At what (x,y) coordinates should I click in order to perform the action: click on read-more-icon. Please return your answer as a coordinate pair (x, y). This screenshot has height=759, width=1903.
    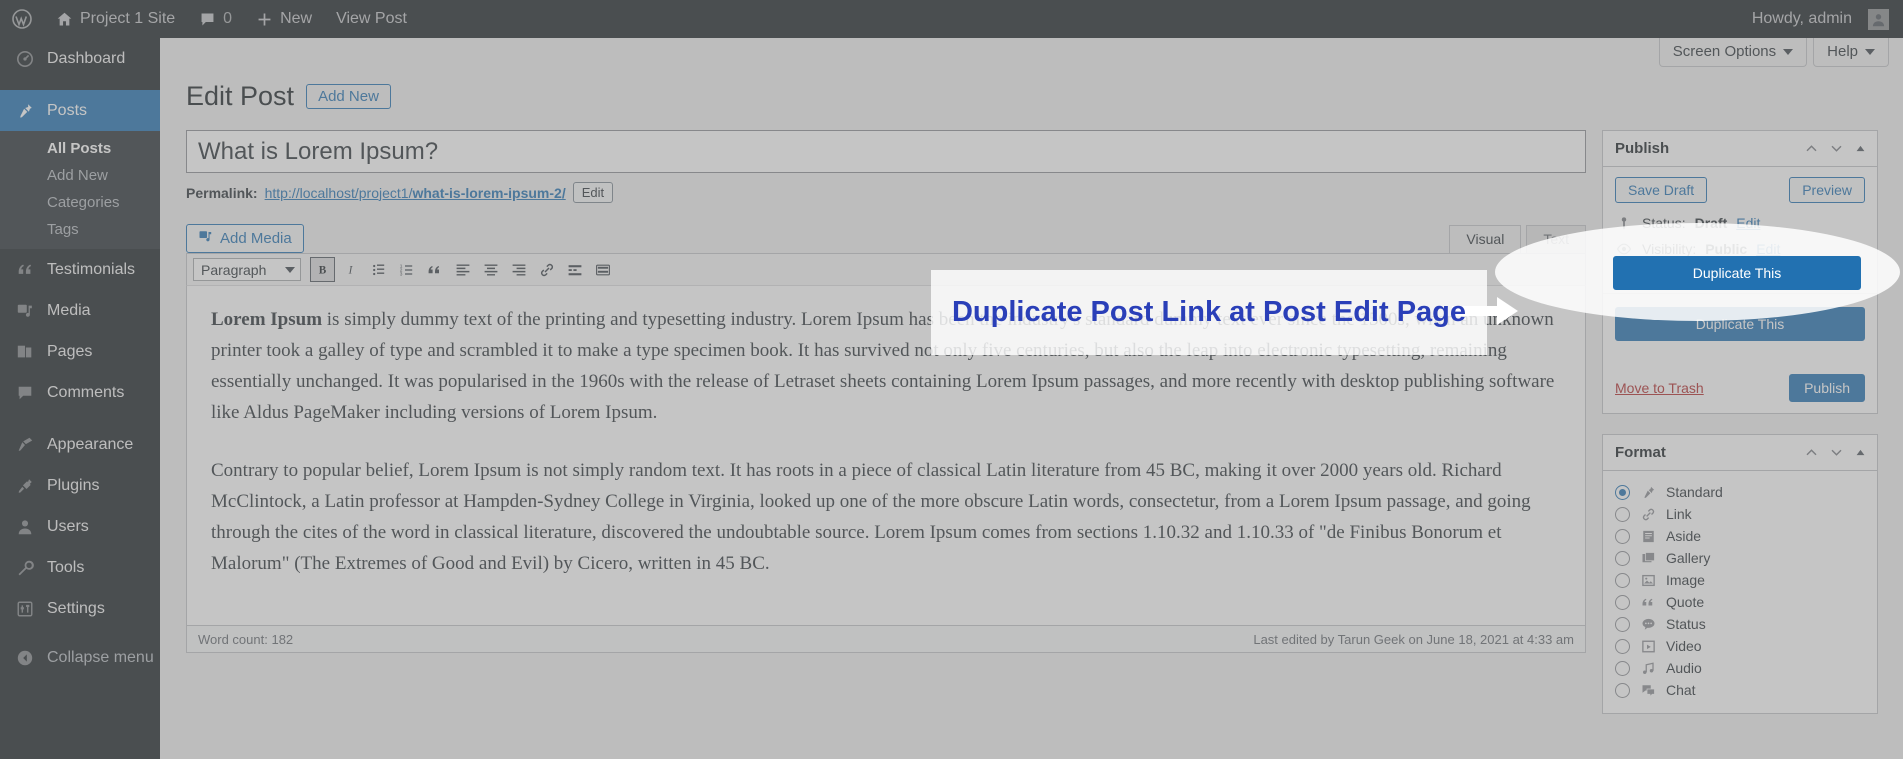
    Looking at the image, I should click on (574, 269).